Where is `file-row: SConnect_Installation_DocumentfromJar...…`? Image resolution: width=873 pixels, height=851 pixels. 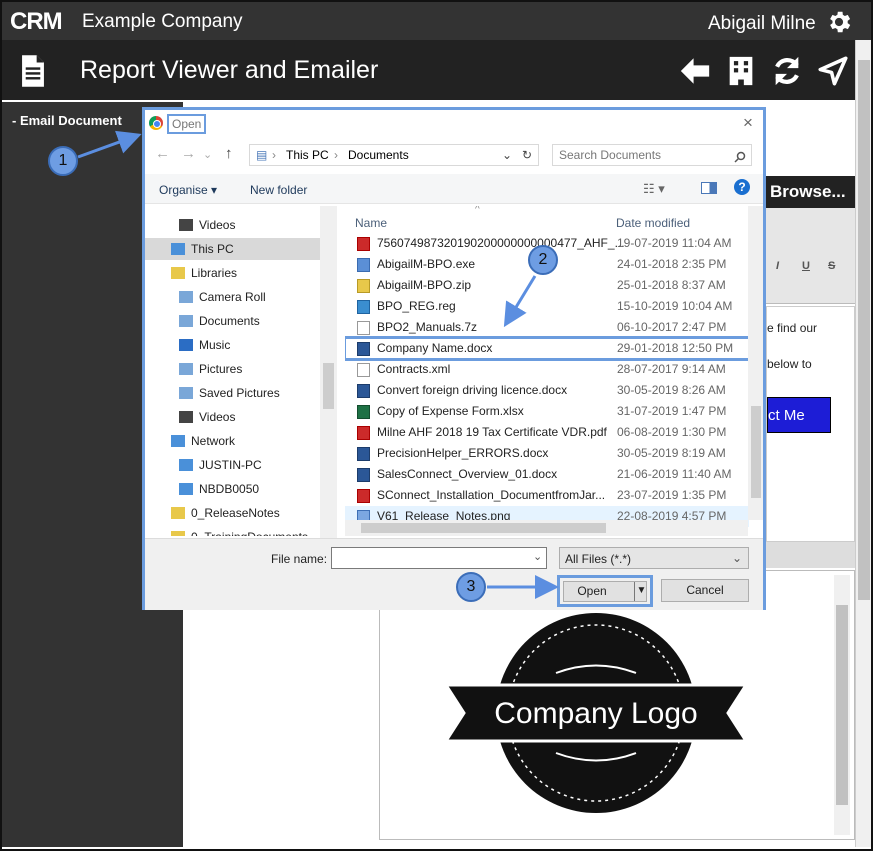
file-row: SConnect_Installation_DocumentfromJar...… is located at coordinates (547, 495).